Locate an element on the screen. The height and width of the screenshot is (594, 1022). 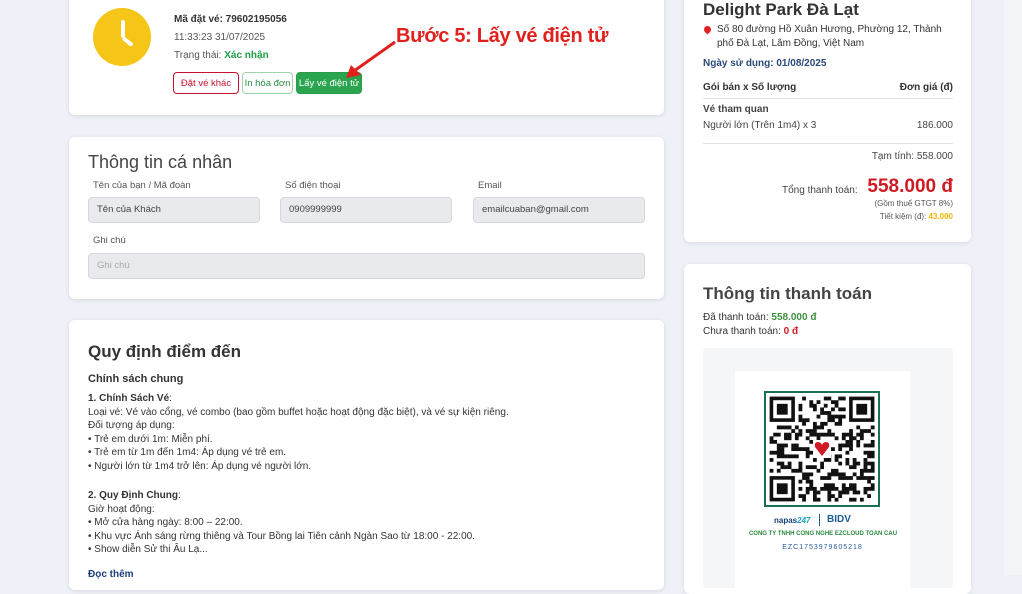
total-value: 558.000 đ is located at coordinates (910, 186).